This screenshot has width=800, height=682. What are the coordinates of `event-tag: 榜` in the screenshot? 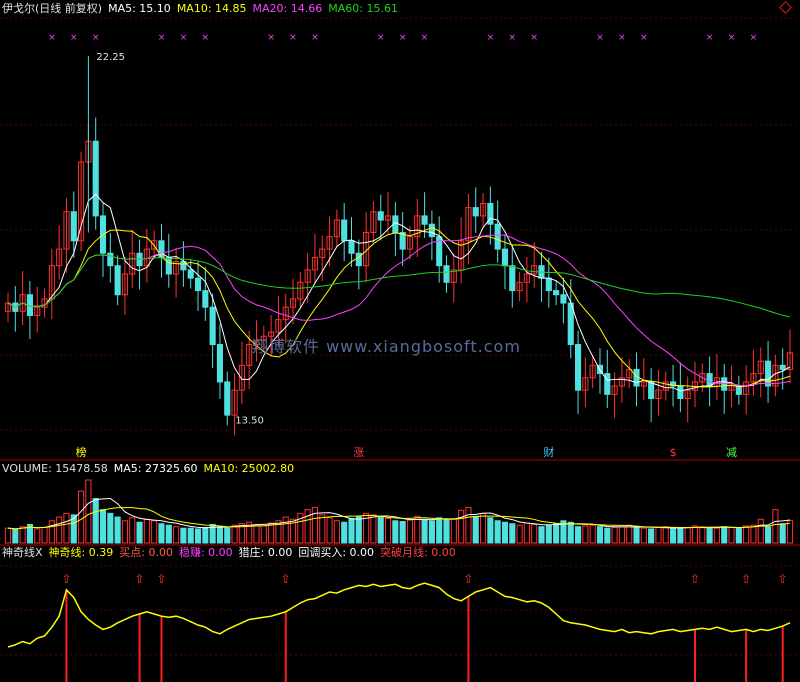 It's located at (81, 452).